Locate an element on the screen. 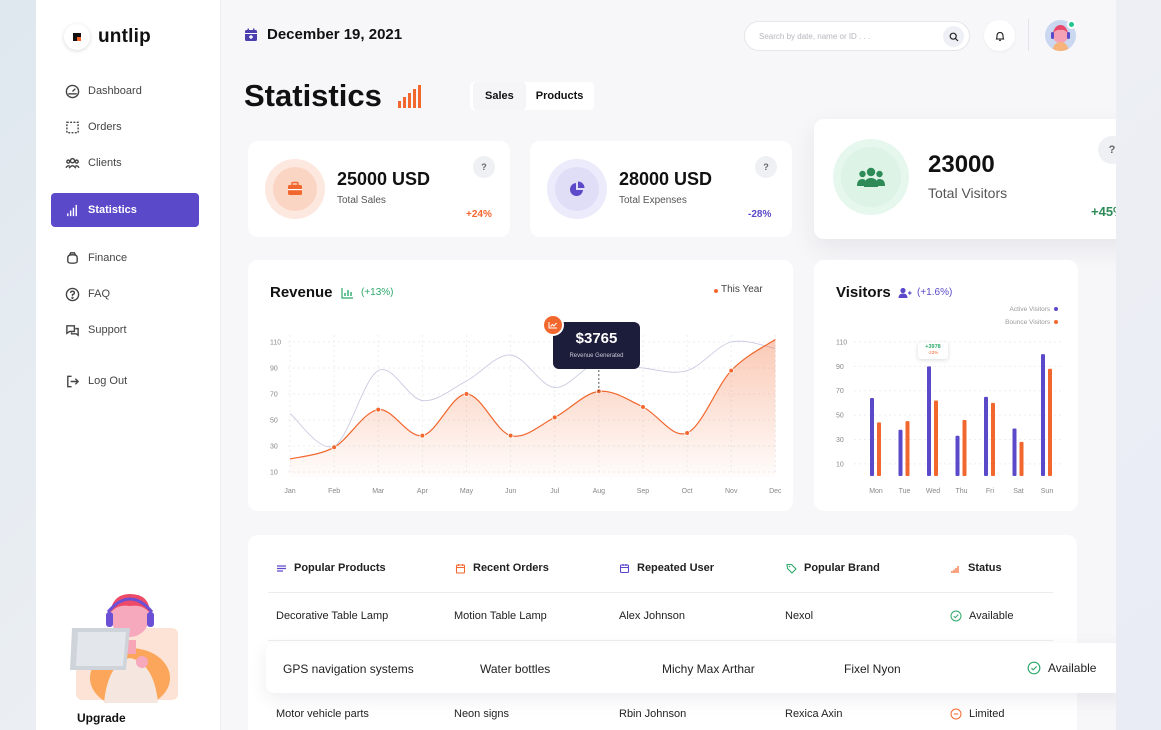  x-tick-label: Sat is located at coordinates (1018, 491).